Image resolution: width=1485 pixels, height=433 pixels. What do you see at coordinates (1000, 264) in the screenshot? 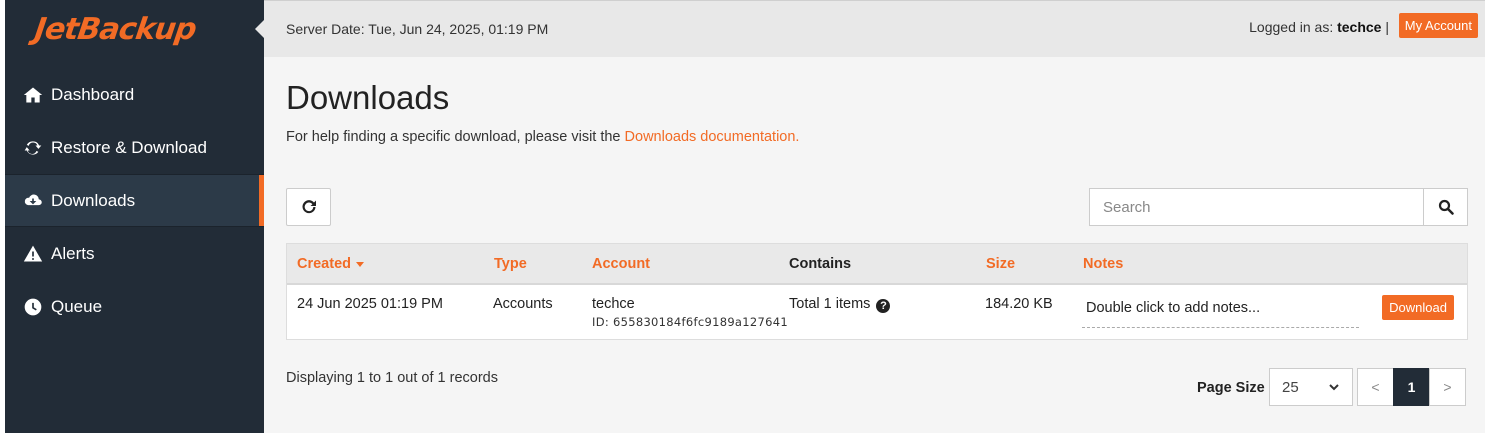
I see `column-size: Size` at bounding box center [1000, 264].